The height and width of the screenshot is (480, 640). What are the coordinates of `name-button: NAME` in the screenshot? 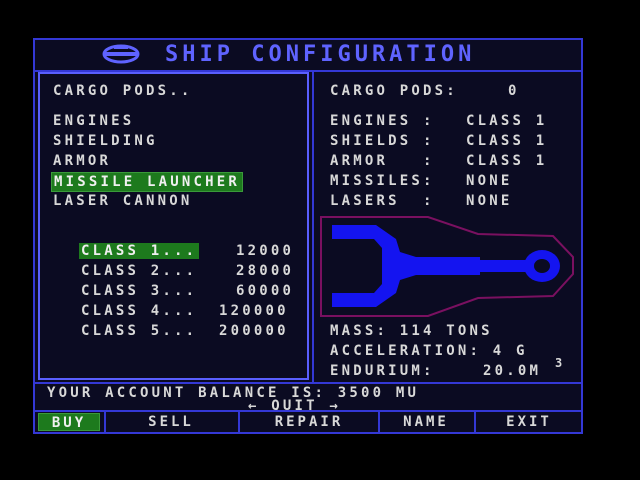 It's located at (426, 422).